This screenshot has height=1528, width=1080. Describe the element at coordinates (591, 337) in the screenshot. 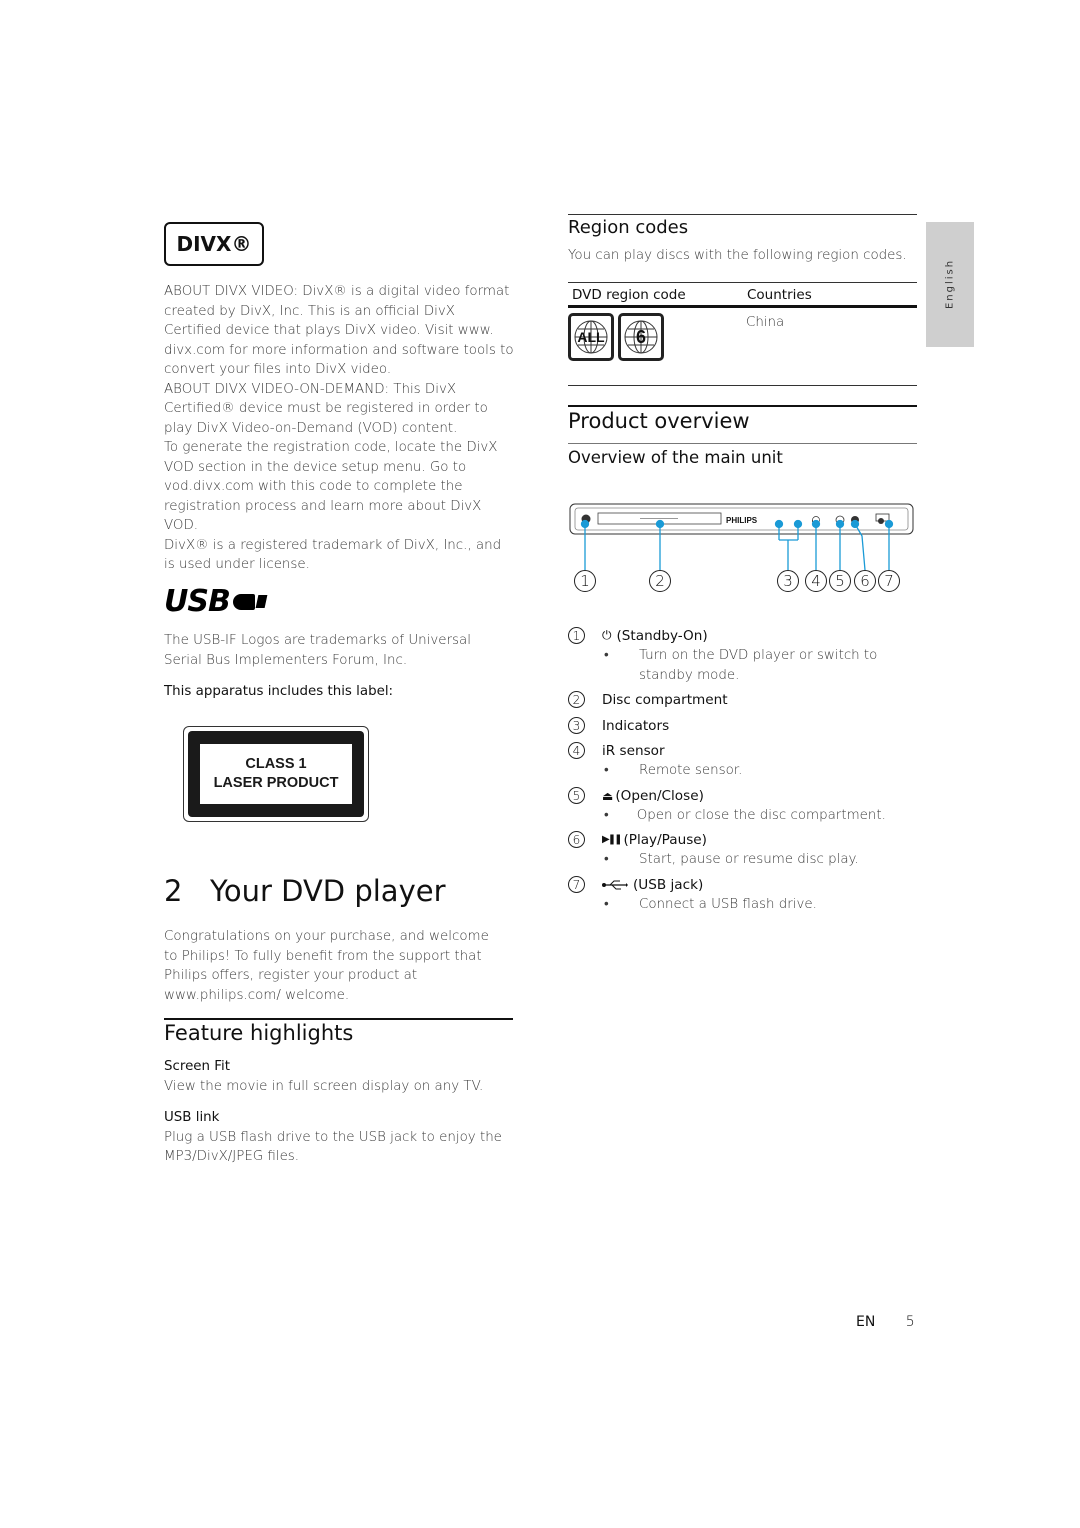

I see `region-all-icon: ALL` at that location.